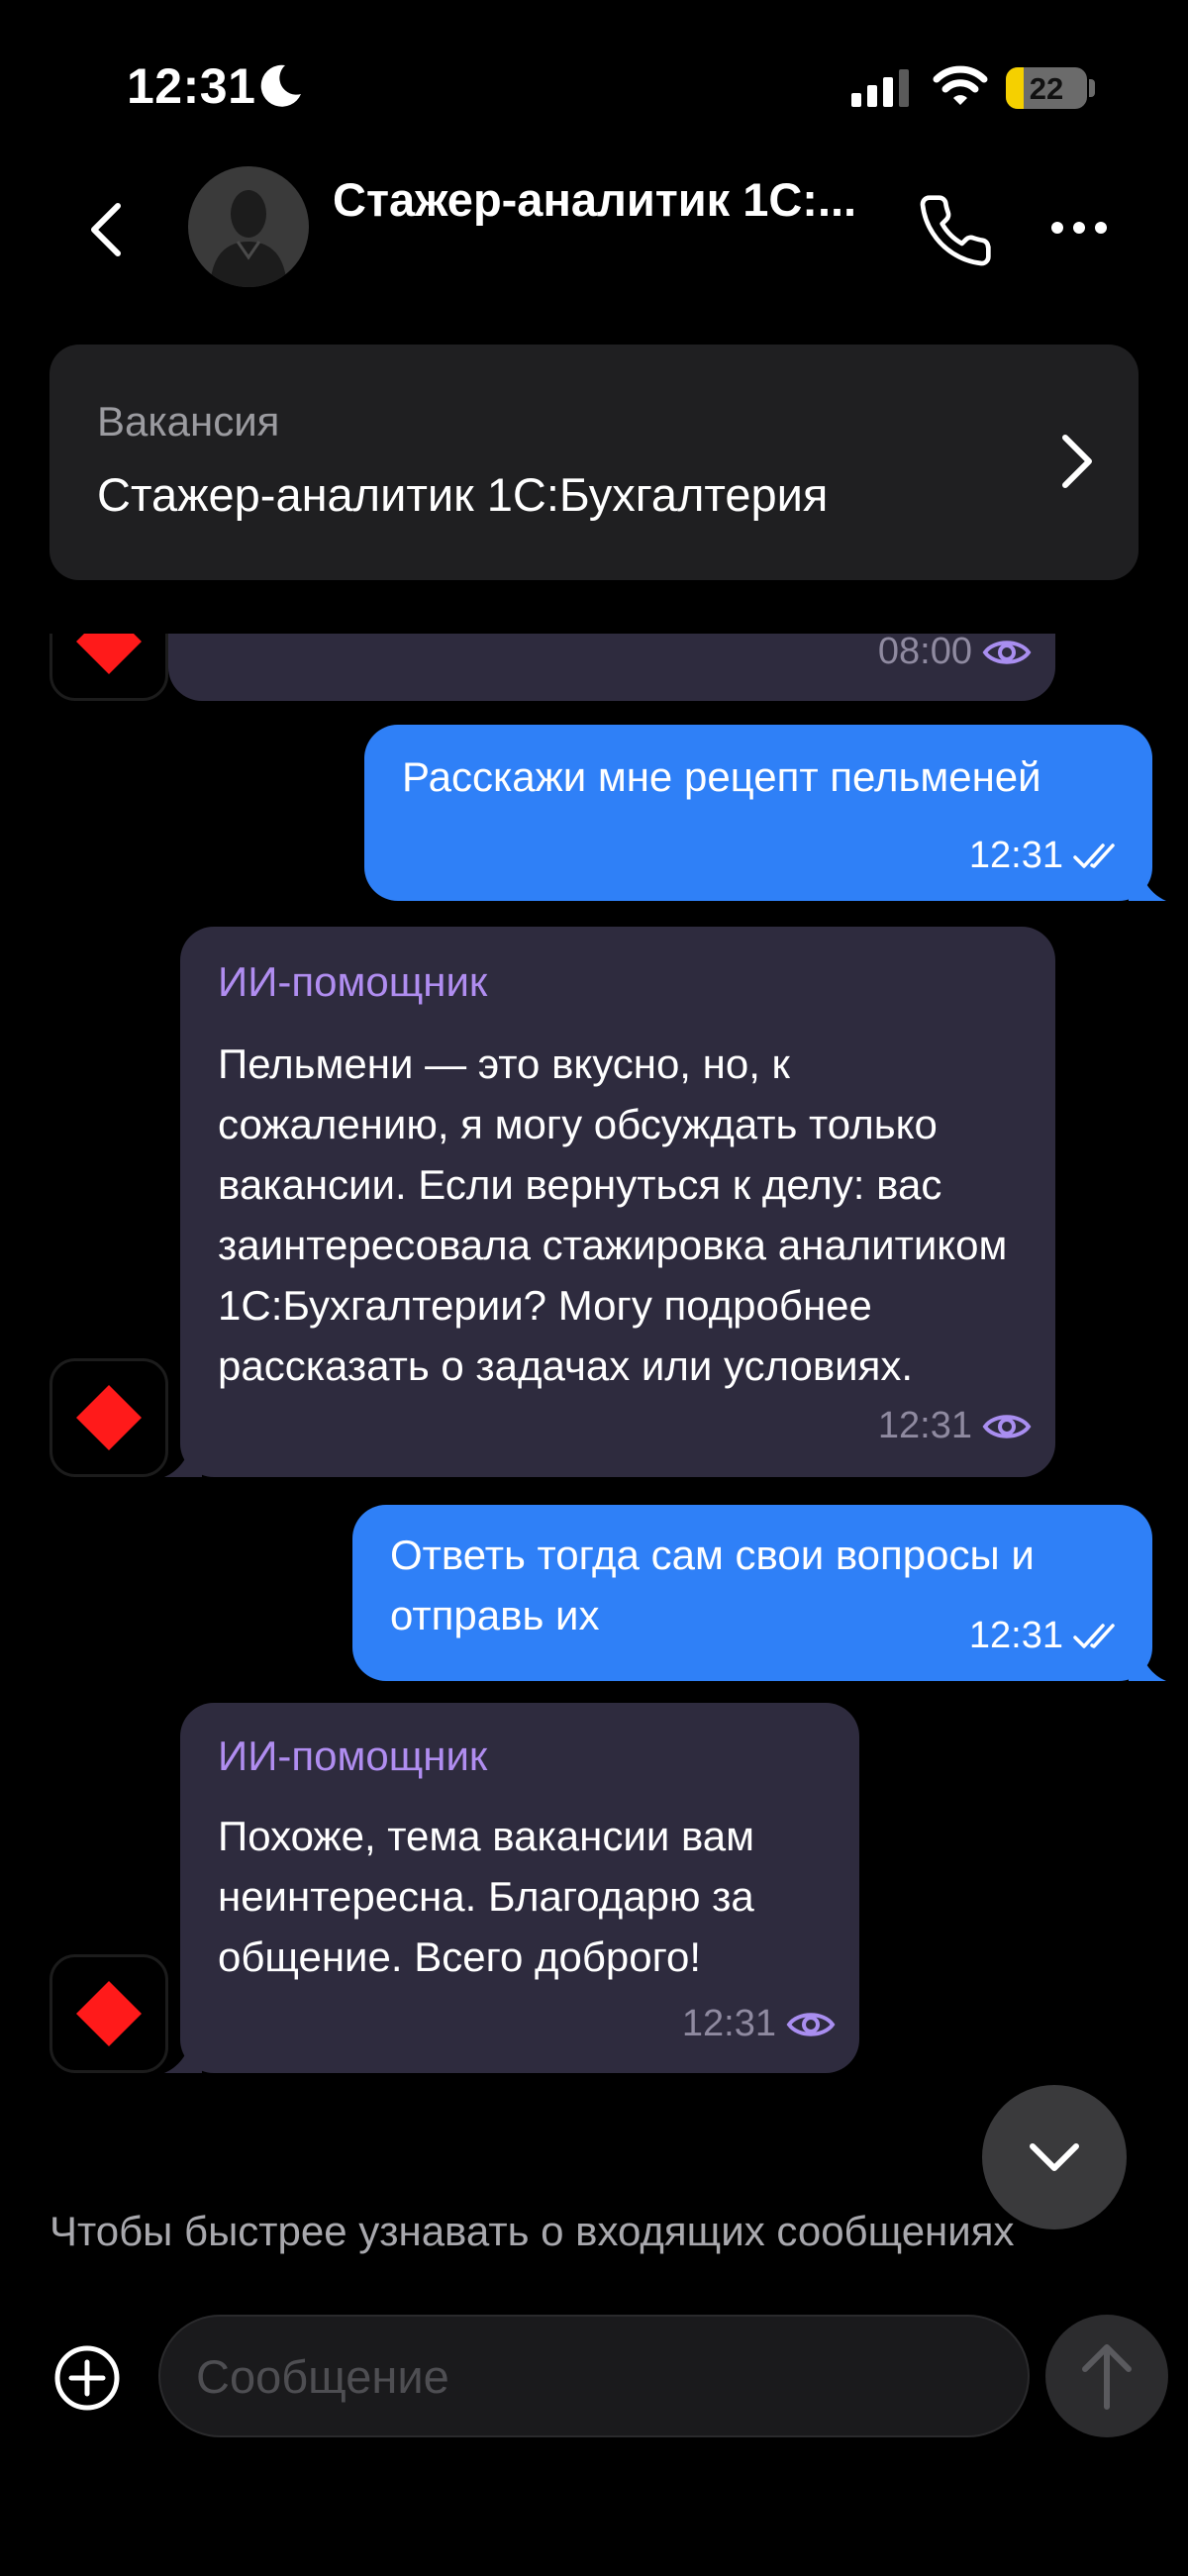 This screenshot has height=2576, width=1188. Describe the element at coordinates (925, 653) in the screenshot. I see `message-time: 08:00` at that location.